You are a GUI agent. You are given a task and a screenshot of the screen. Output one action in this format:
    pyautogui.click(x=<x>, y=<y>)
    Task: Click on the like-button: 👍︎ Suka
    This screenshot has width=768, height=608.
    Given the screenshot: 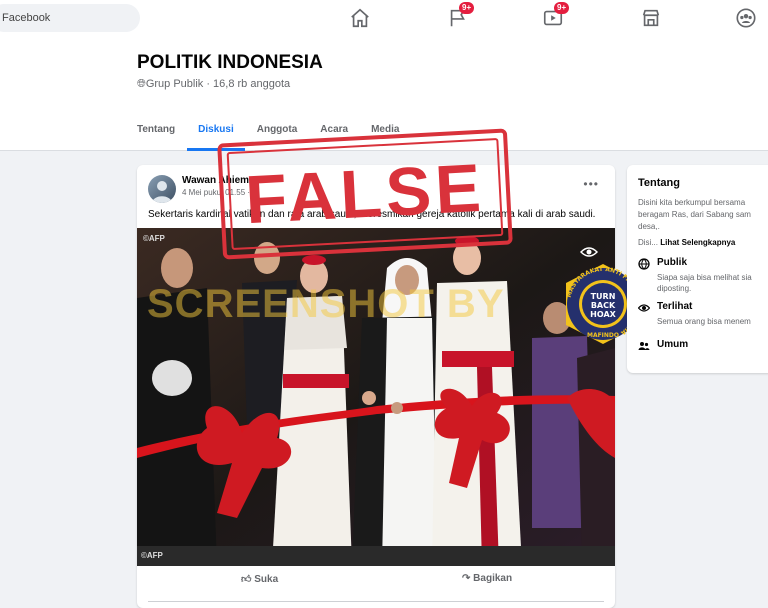 What is the action you would take?
    pyautogui.click(x=259, y=579)
    